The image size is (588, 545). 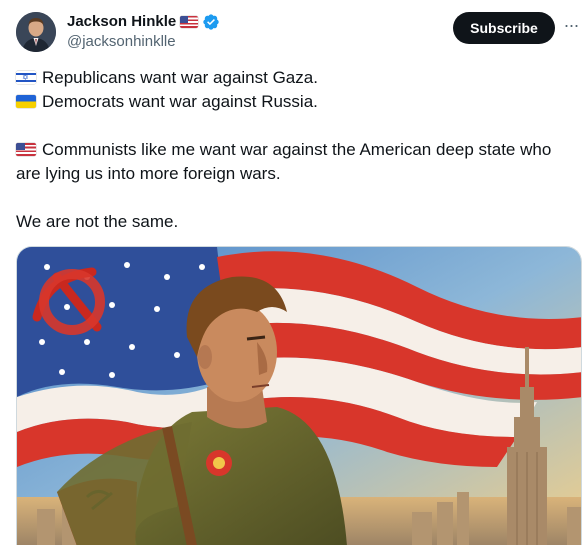 What do you see at coordinates (504, 28) in the screenshot?
I see `subscribe-button: Subscribe` at bounding box center [504, 28].